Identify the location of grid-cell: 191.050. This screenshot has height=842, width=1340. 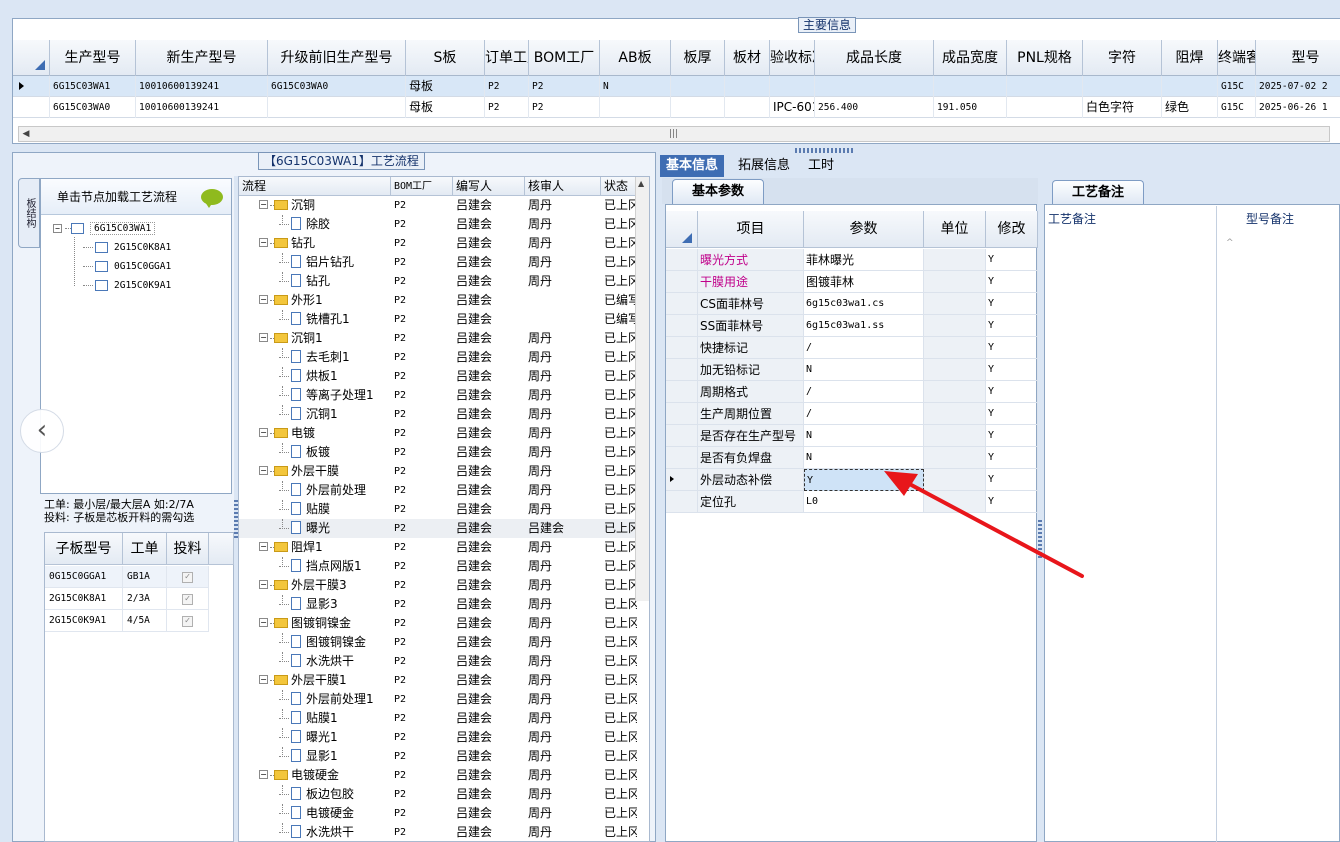
(970, 107).